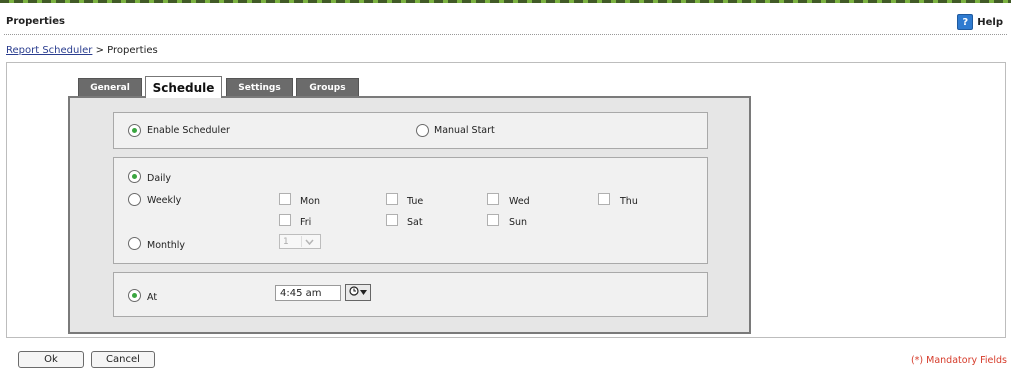  Describe the element at coordinates (392, 220) in the screenshot. I see `sat-checkbox` at that location.